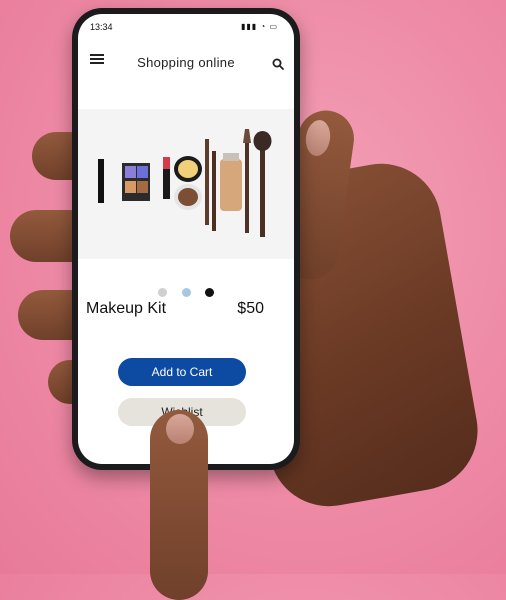  What do you see at coordinates (186, 184) in the screenshot?
I see `product-image` at bounding box center [186, 184].